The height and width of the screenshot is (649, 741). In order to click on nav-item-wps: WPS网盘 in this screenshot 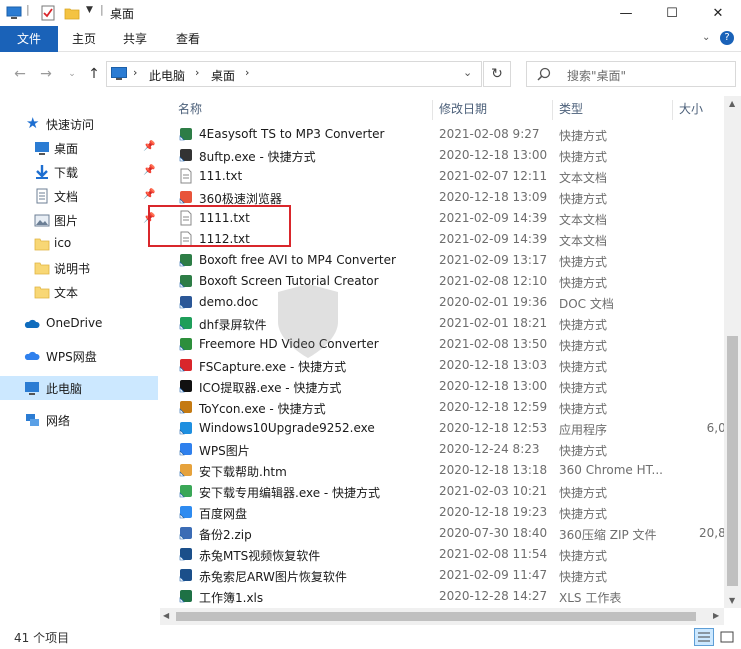, I will do `click(79, 356)`.